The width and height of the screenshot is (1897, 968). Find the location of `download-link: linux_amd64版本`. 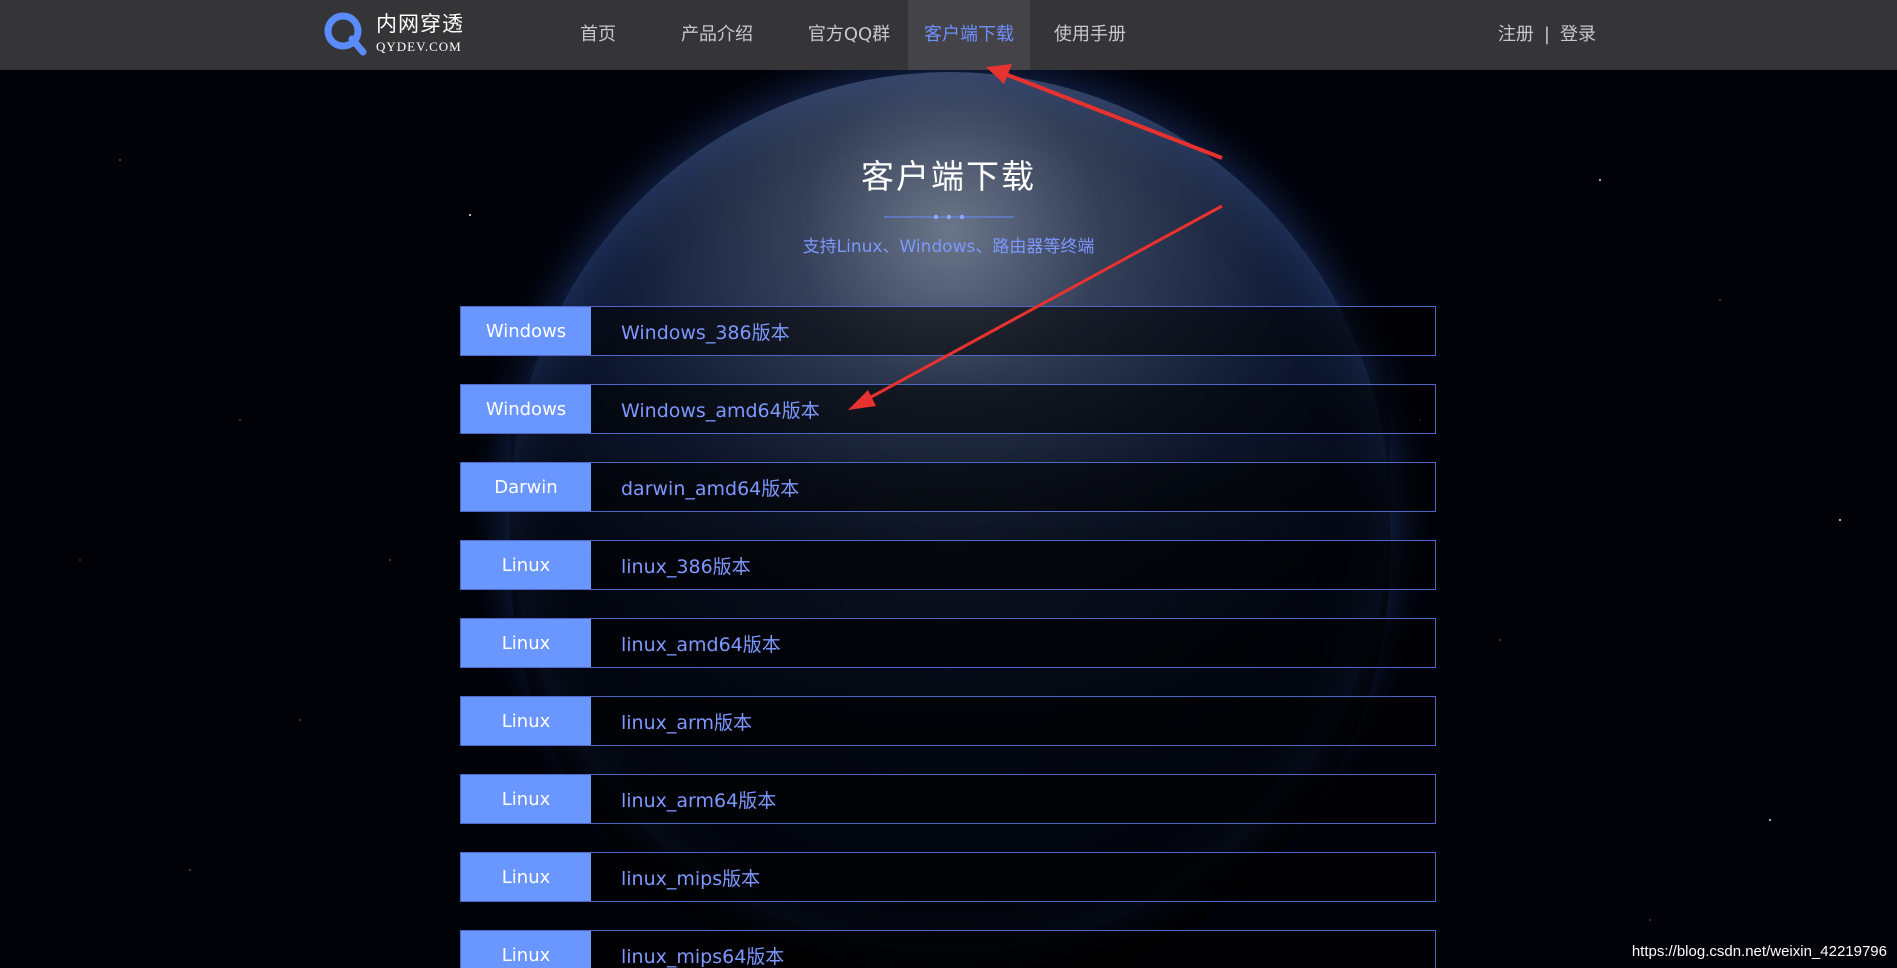

download-link: linux_amd64版本 is located at coordinates (686, 643).